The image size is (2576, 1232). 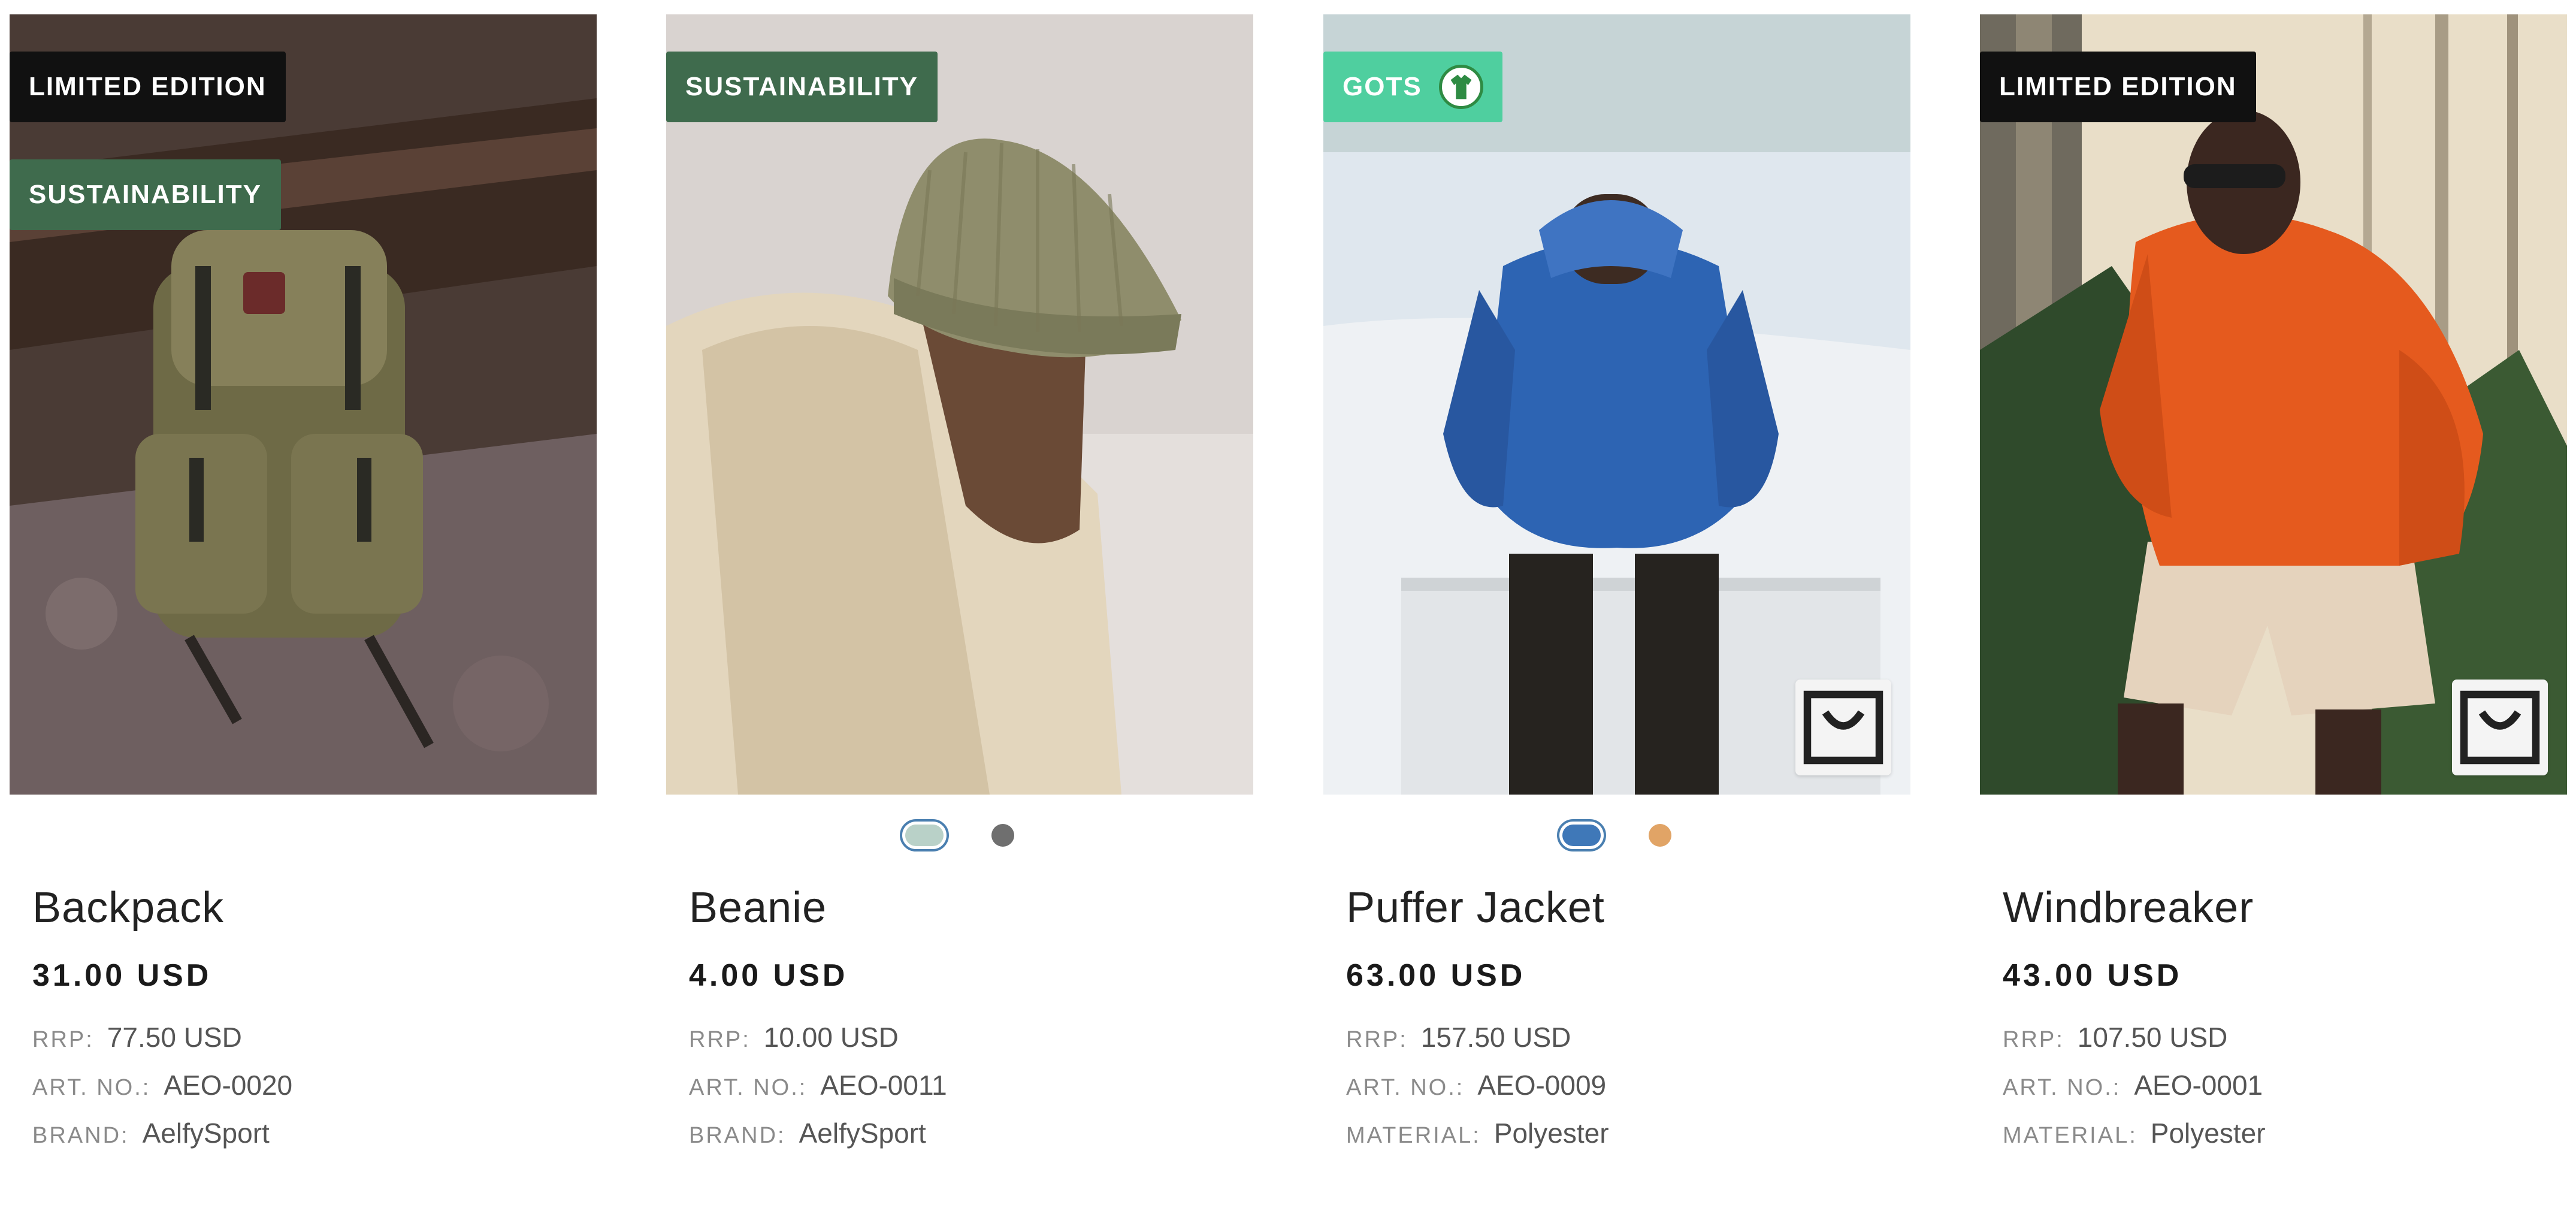 What do you see at coordinates (2198, 1085) in the screenshot?
I see `detail-value: AEO-0001` at bounding box center [2198, 1085].